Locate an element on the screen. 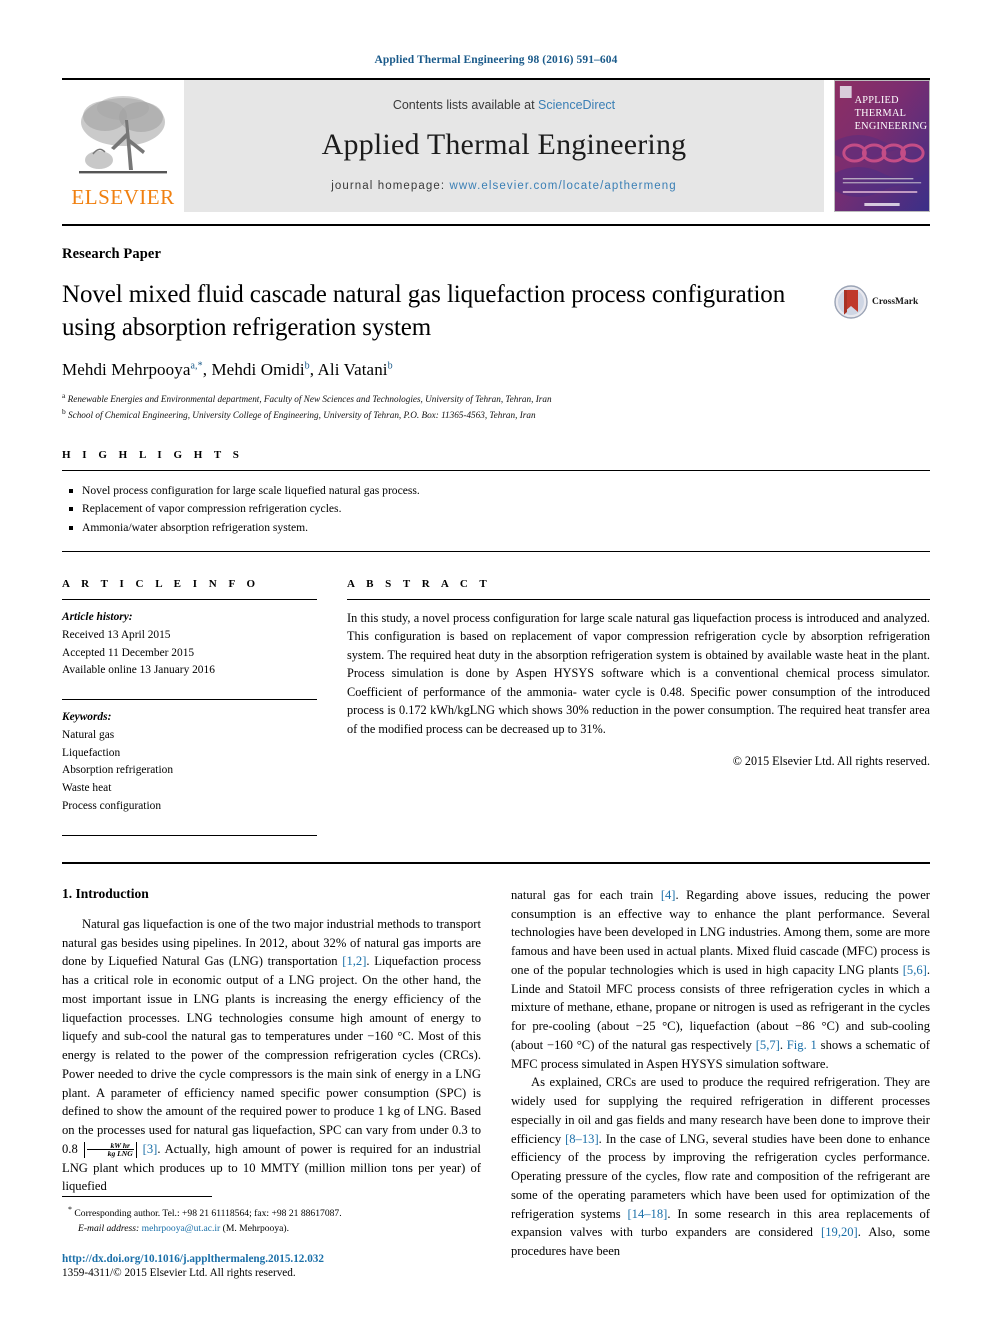  crossmark-icon is located at coordinates (851, 302).